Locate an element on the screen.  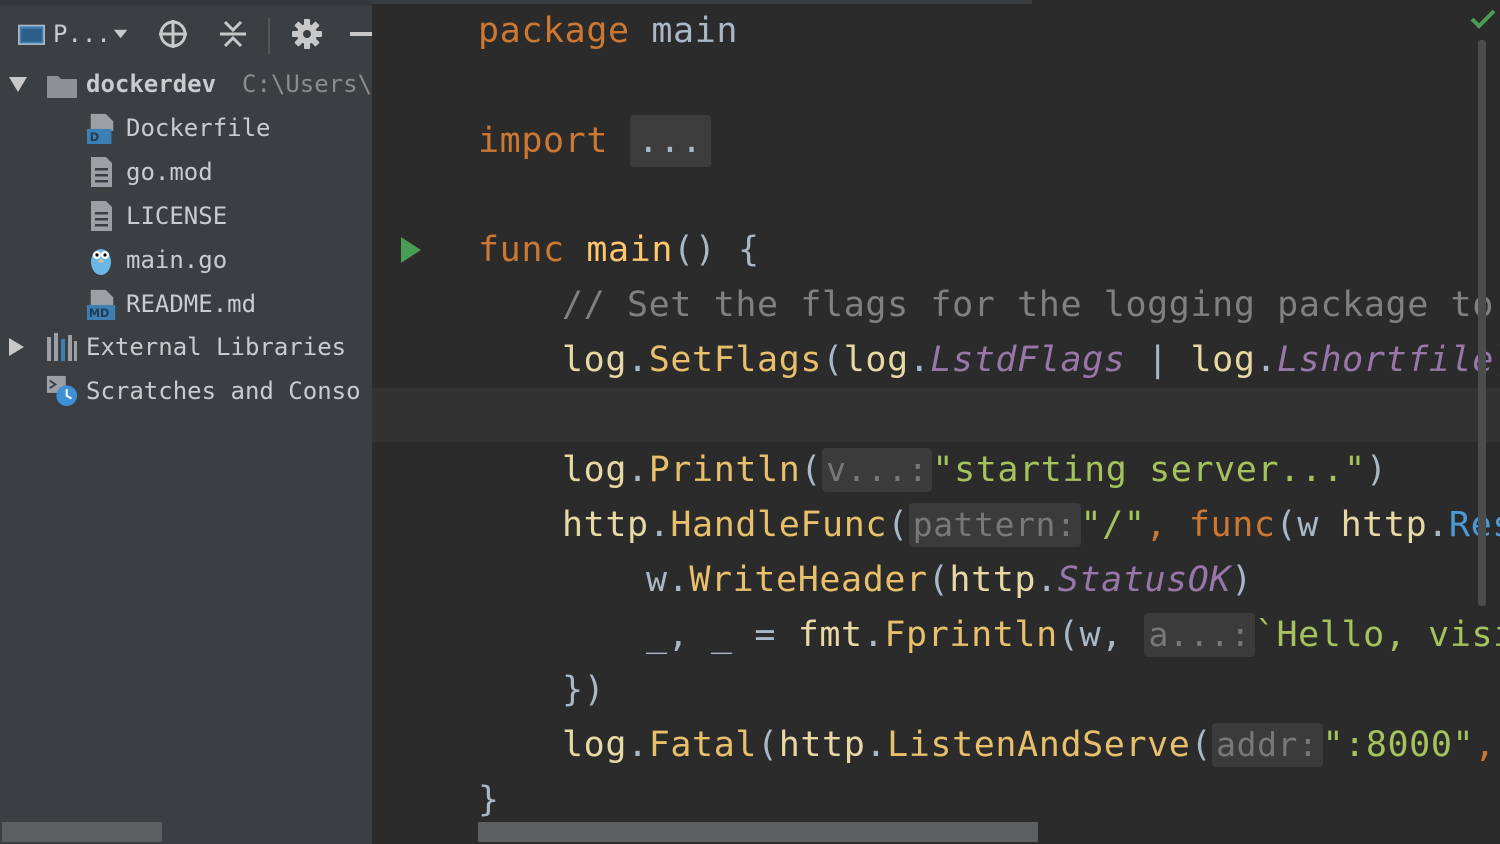
const-lstdflags: LstdFlags is located at coordinates (1028, 360).